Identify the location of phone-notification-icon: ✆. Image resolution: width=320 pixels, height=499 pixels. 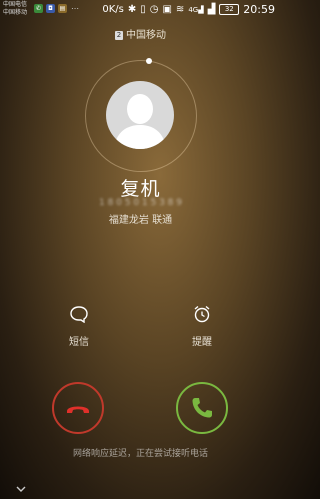
(38, 8).